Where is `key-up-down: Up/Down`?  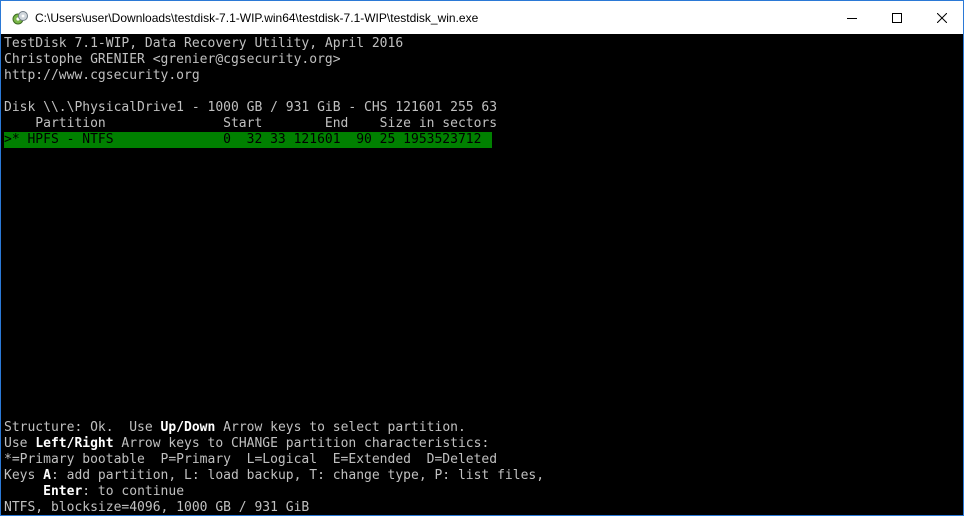
key-up-down: Up/Down is located at coordinates (188, 427).